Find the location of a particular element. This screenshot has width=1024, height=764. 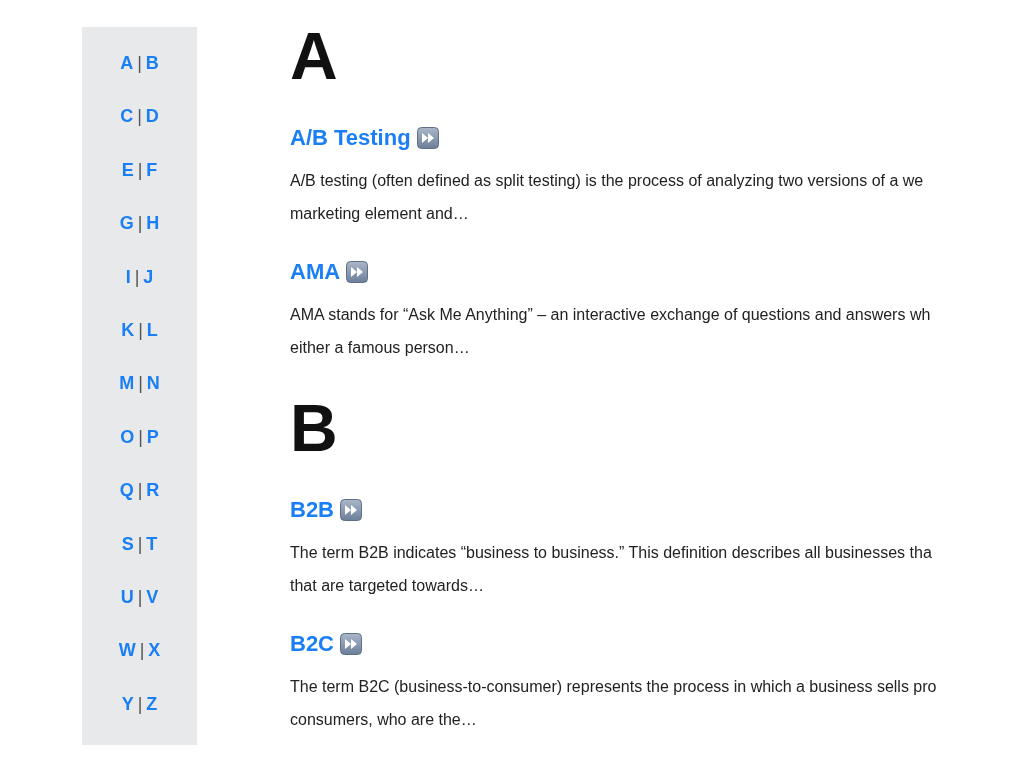

letter-link: N is located at coordinates (153, 383).